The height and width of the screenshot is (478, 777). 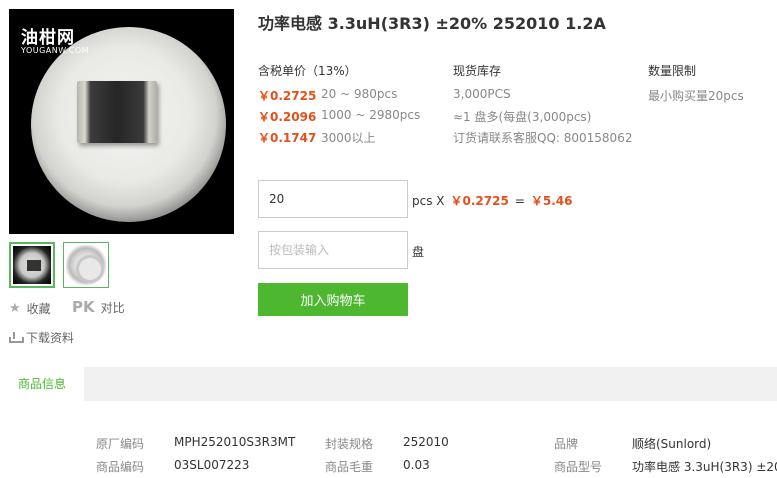 I want to click on price-tier-price: ￥0.2096, so click(x=287, y=117).